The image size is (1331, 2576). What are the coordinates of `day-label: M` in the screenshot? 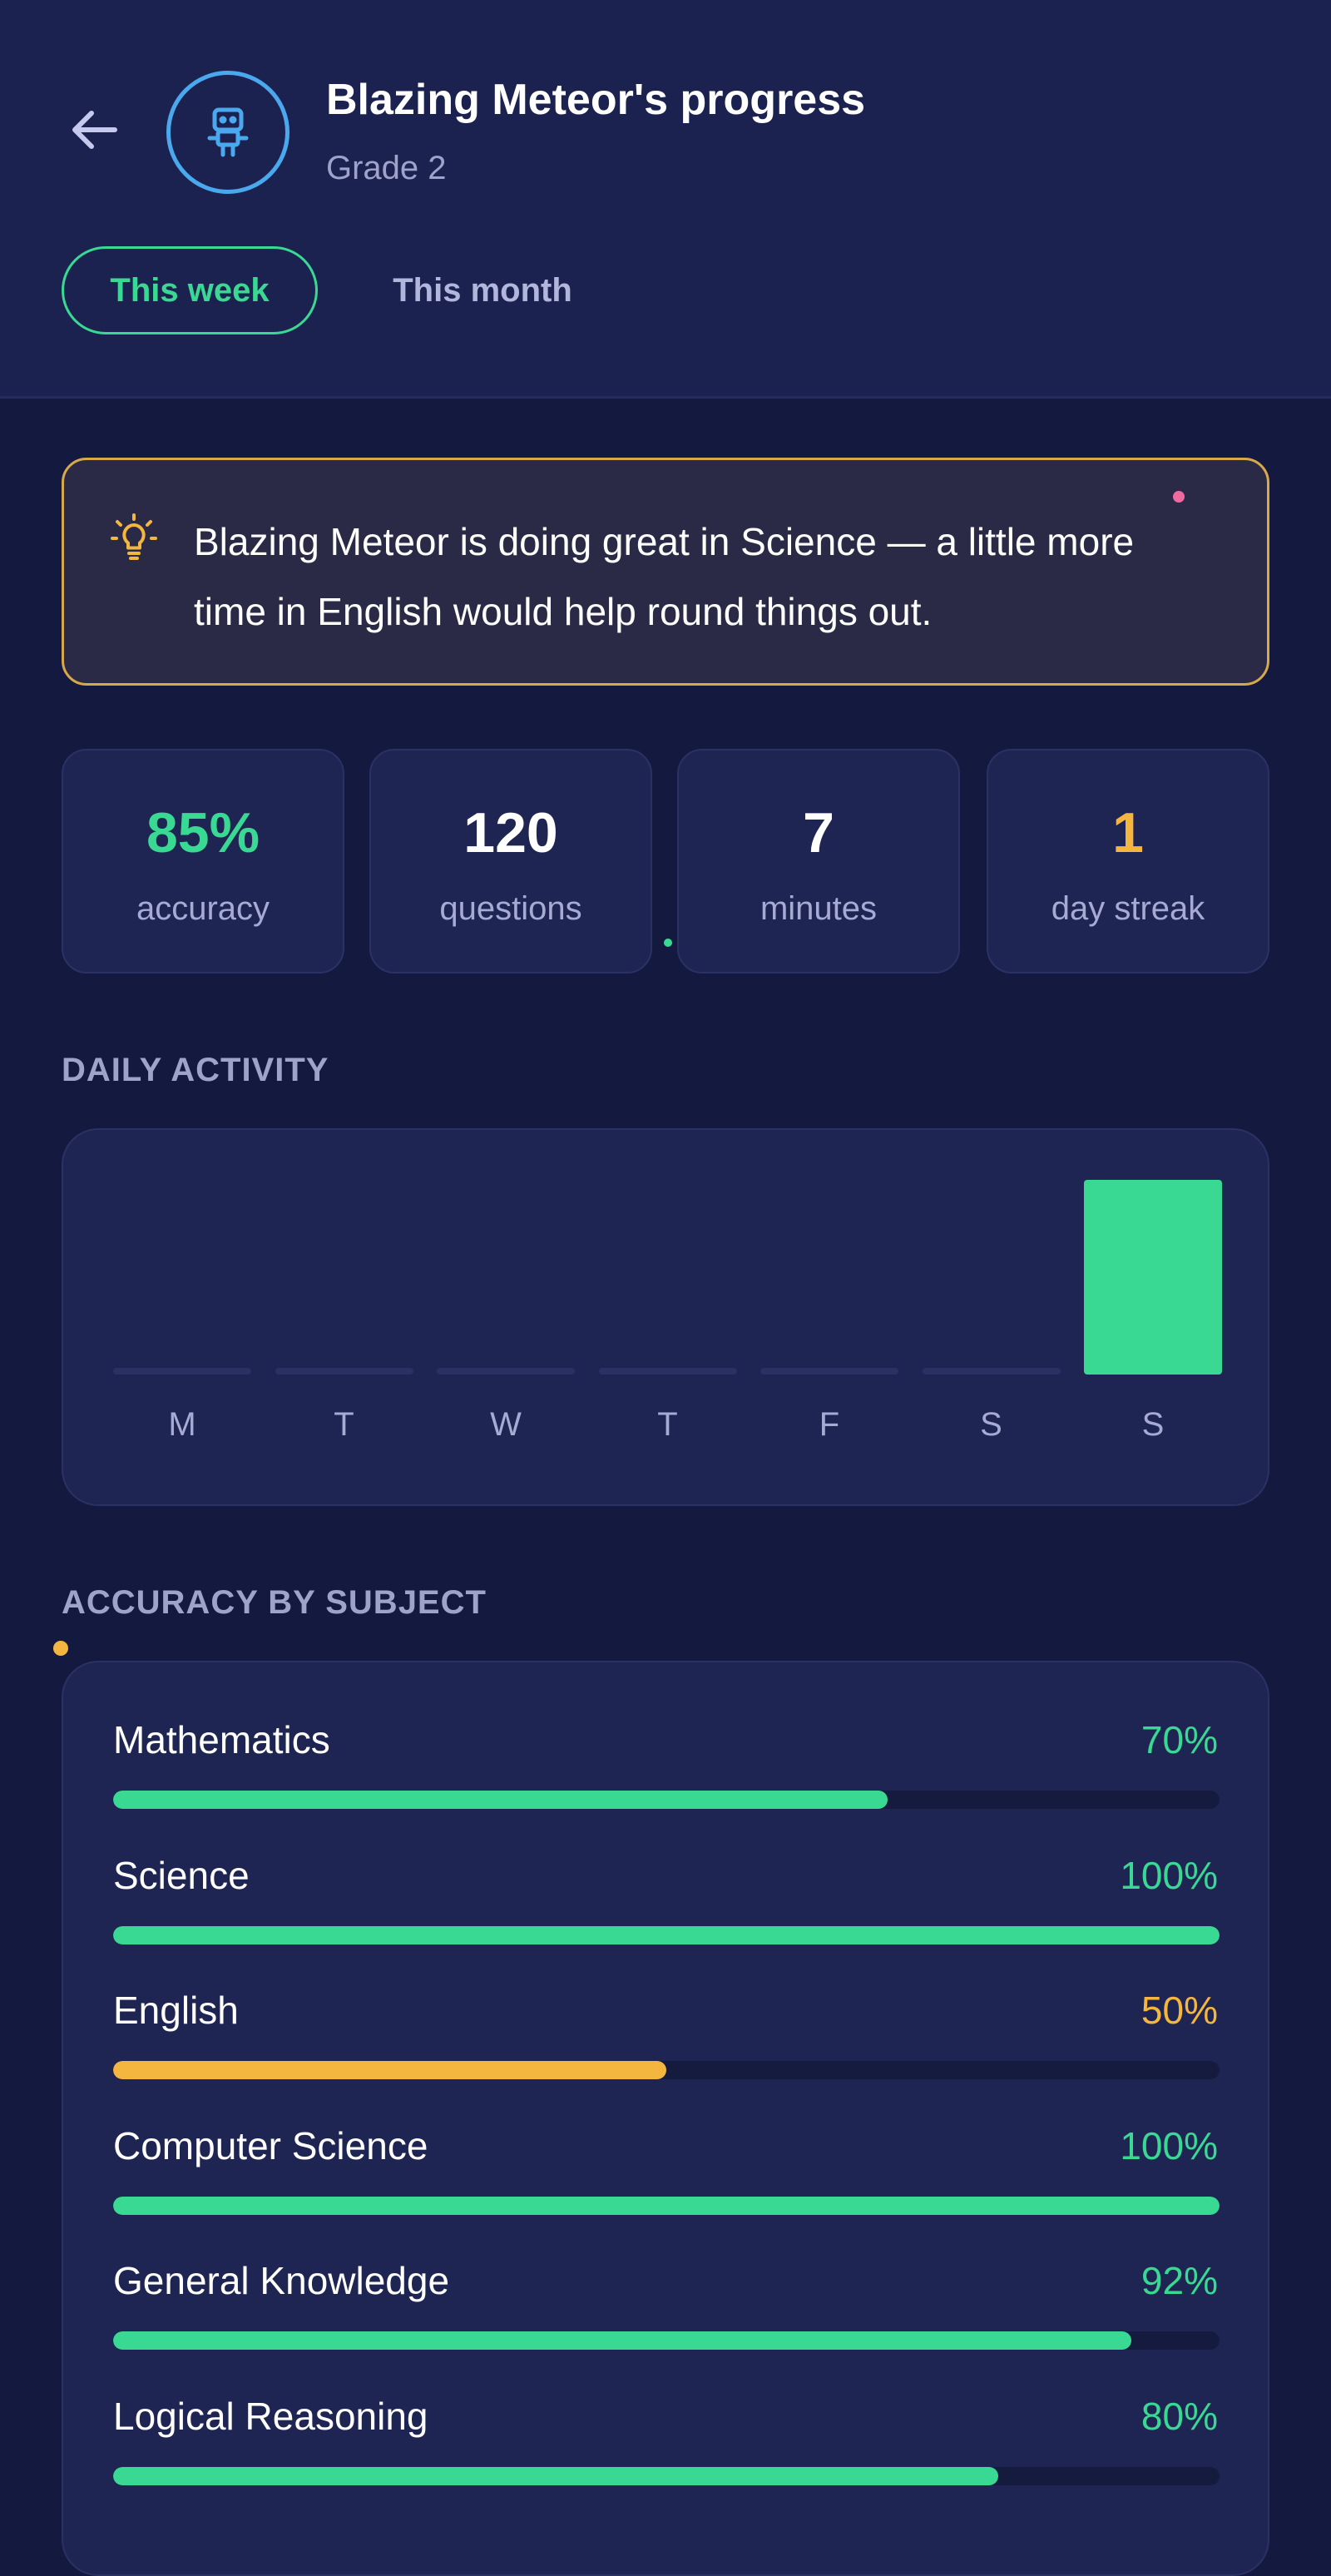 It's located at (182, 1424).